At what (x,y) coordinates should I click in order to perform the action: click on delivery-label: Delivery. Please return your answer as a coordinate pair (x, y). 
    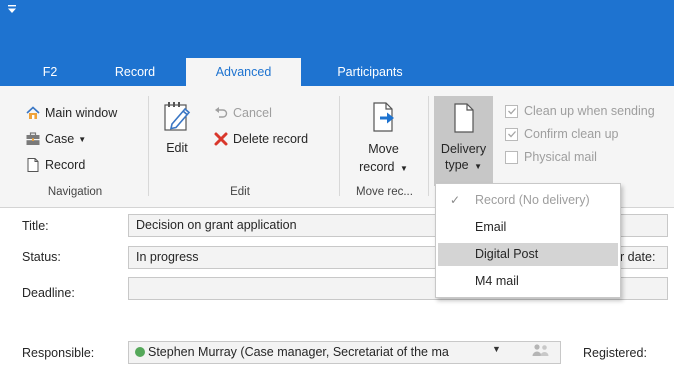
    Looking at the image, I should click on (463, 149).